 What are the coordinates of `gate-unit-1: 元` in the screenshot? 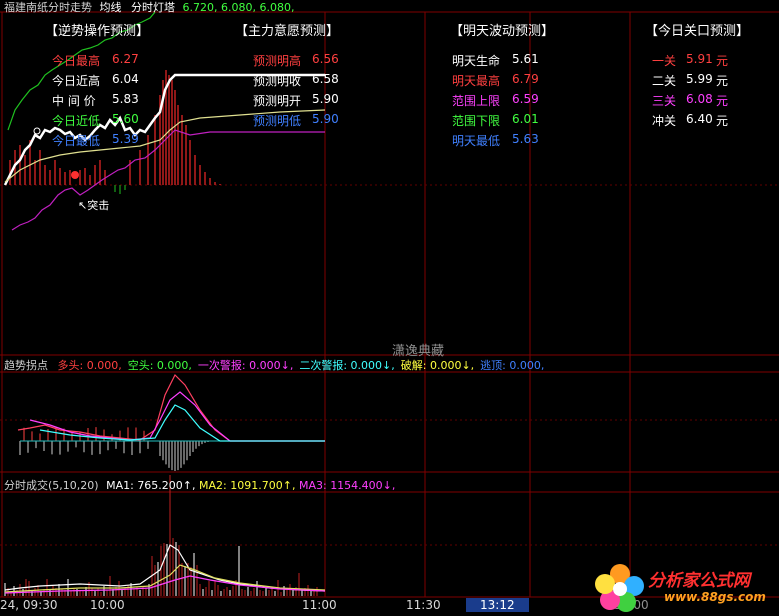 It's located at (722, 81).